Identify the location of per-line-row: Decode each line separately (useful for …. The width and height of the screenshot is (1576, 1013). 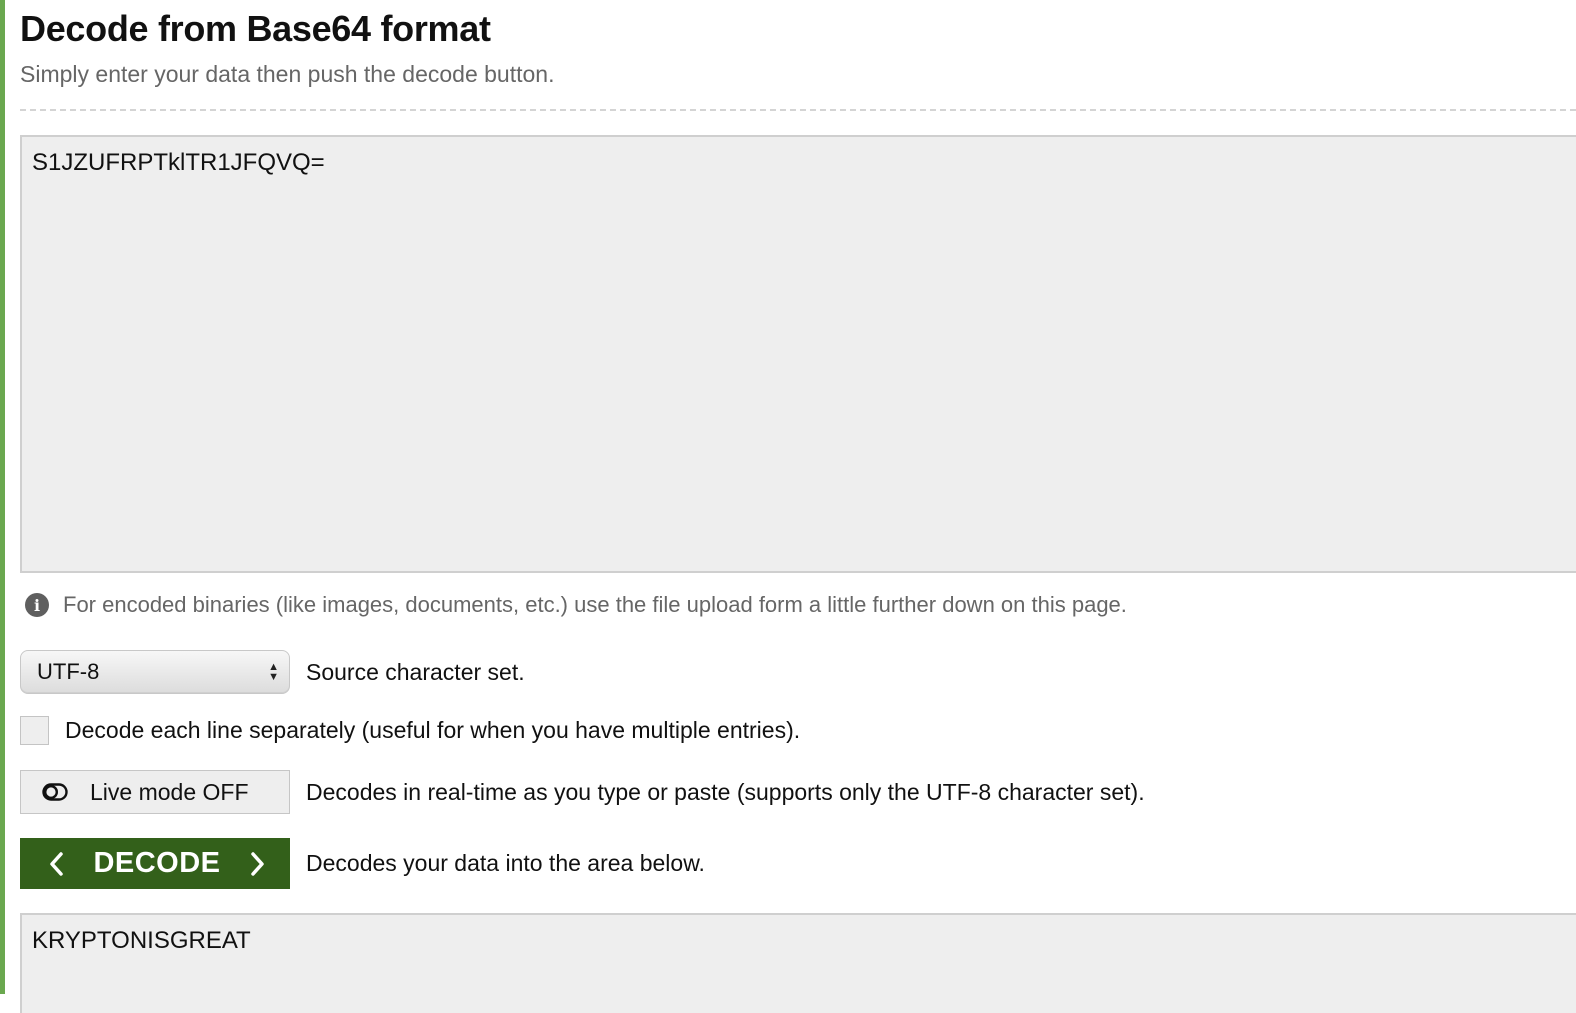
(410, 730).